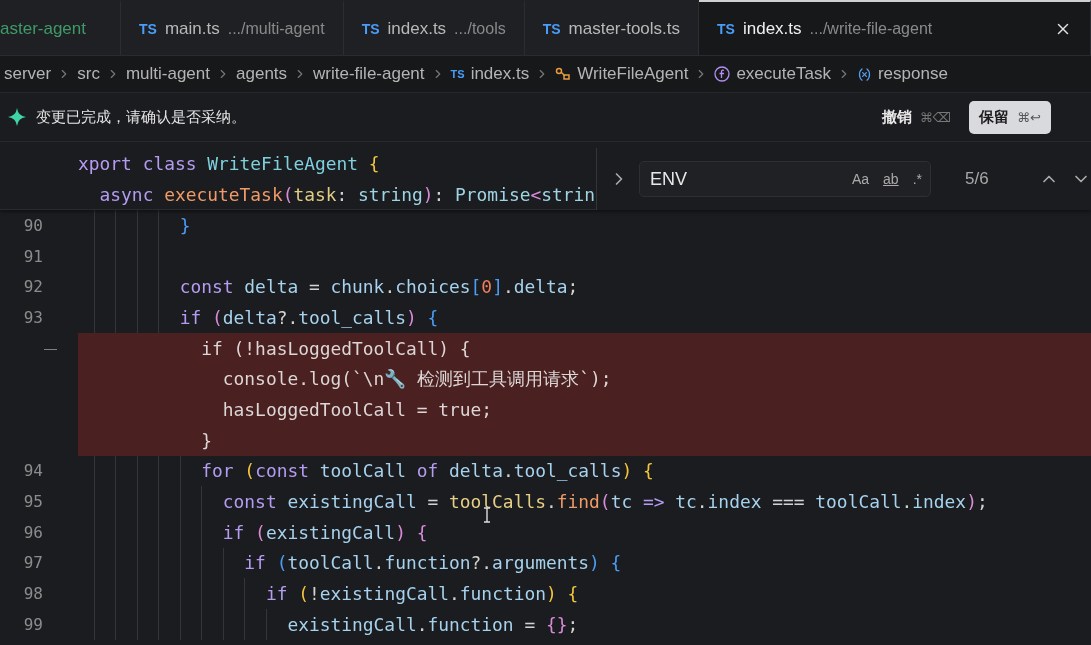 The image size is (1091, 645). What do you see at coordinates (32, 594) in the screenshot?
I see `line-number: 98` at bounding box center [32, 594].